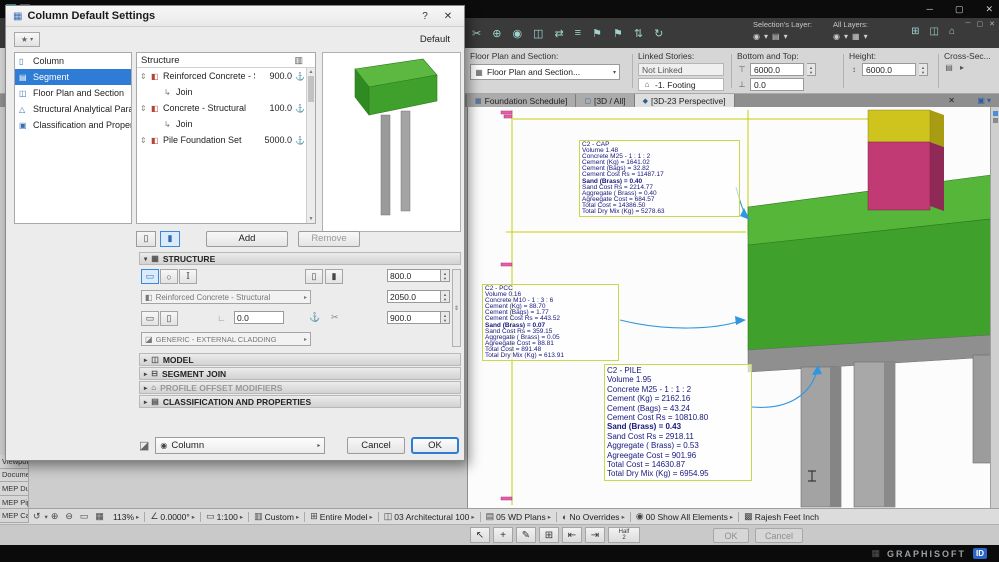 The width and height of the screenshot is (999, 562). What do you see at coordinates (188, 276) in the screenshot?
I see `profile-shape-button: I` at bounding box center [188, 276].